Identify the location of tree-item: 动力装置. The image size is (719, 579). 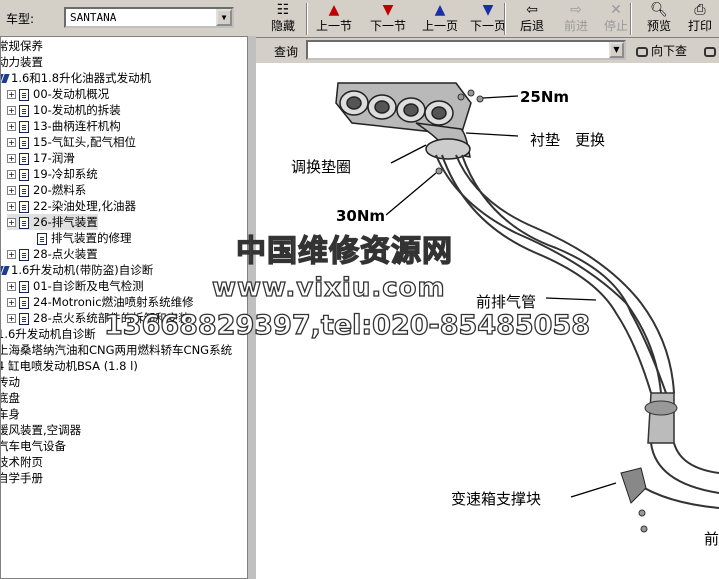
(21, 62).